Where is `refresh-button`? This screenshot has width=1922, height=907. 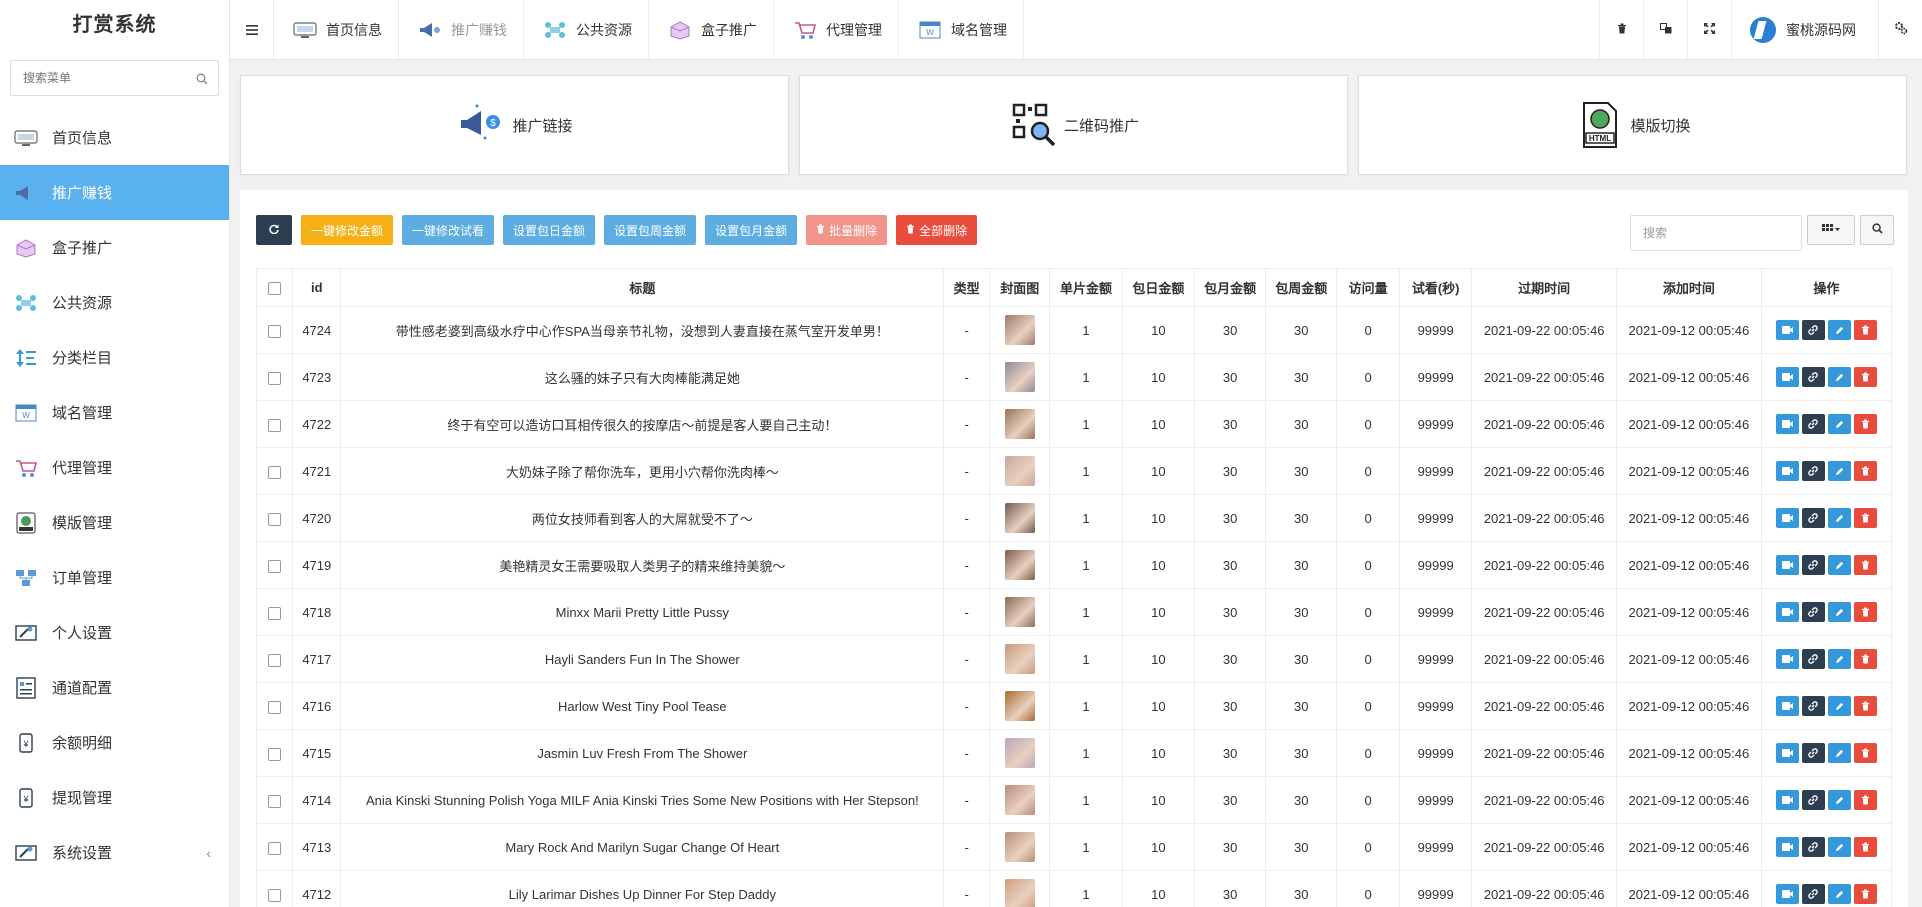
refresh-button is located at coordinates (274, 230).